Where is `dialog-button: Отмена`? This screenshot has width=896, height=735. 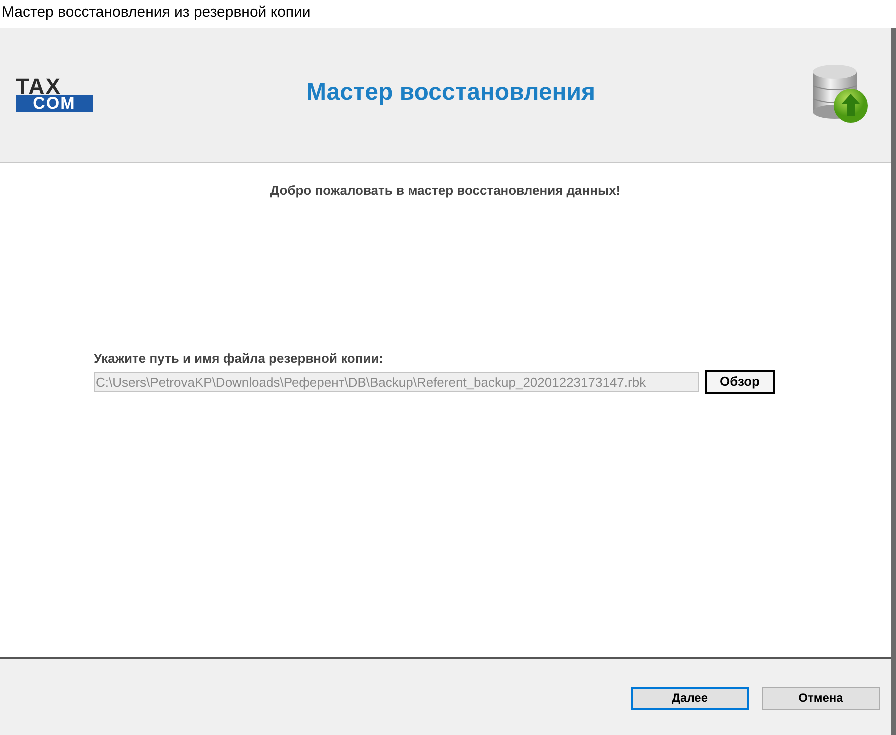
dialog-button: Отмена is located at coordinates (821, 698).